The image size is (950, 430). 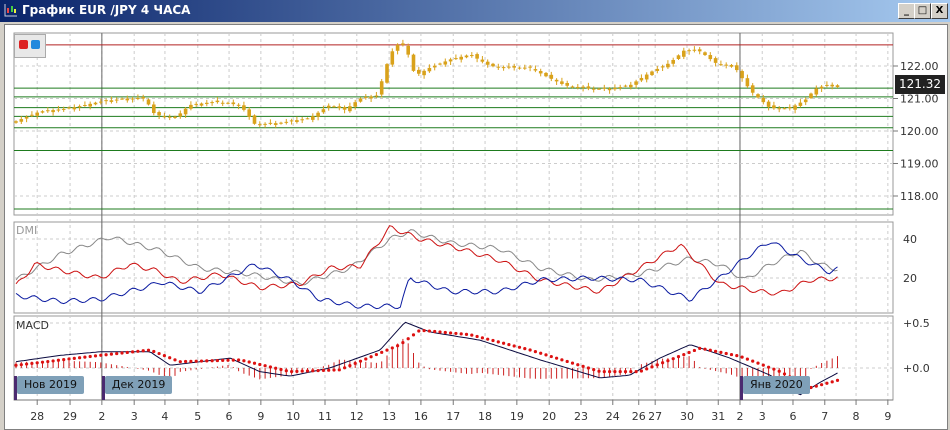 What do you see at coordinates (421, 416) in the screenshot?
I see `x-tick-label: 16` at bounding box center [421, 416].